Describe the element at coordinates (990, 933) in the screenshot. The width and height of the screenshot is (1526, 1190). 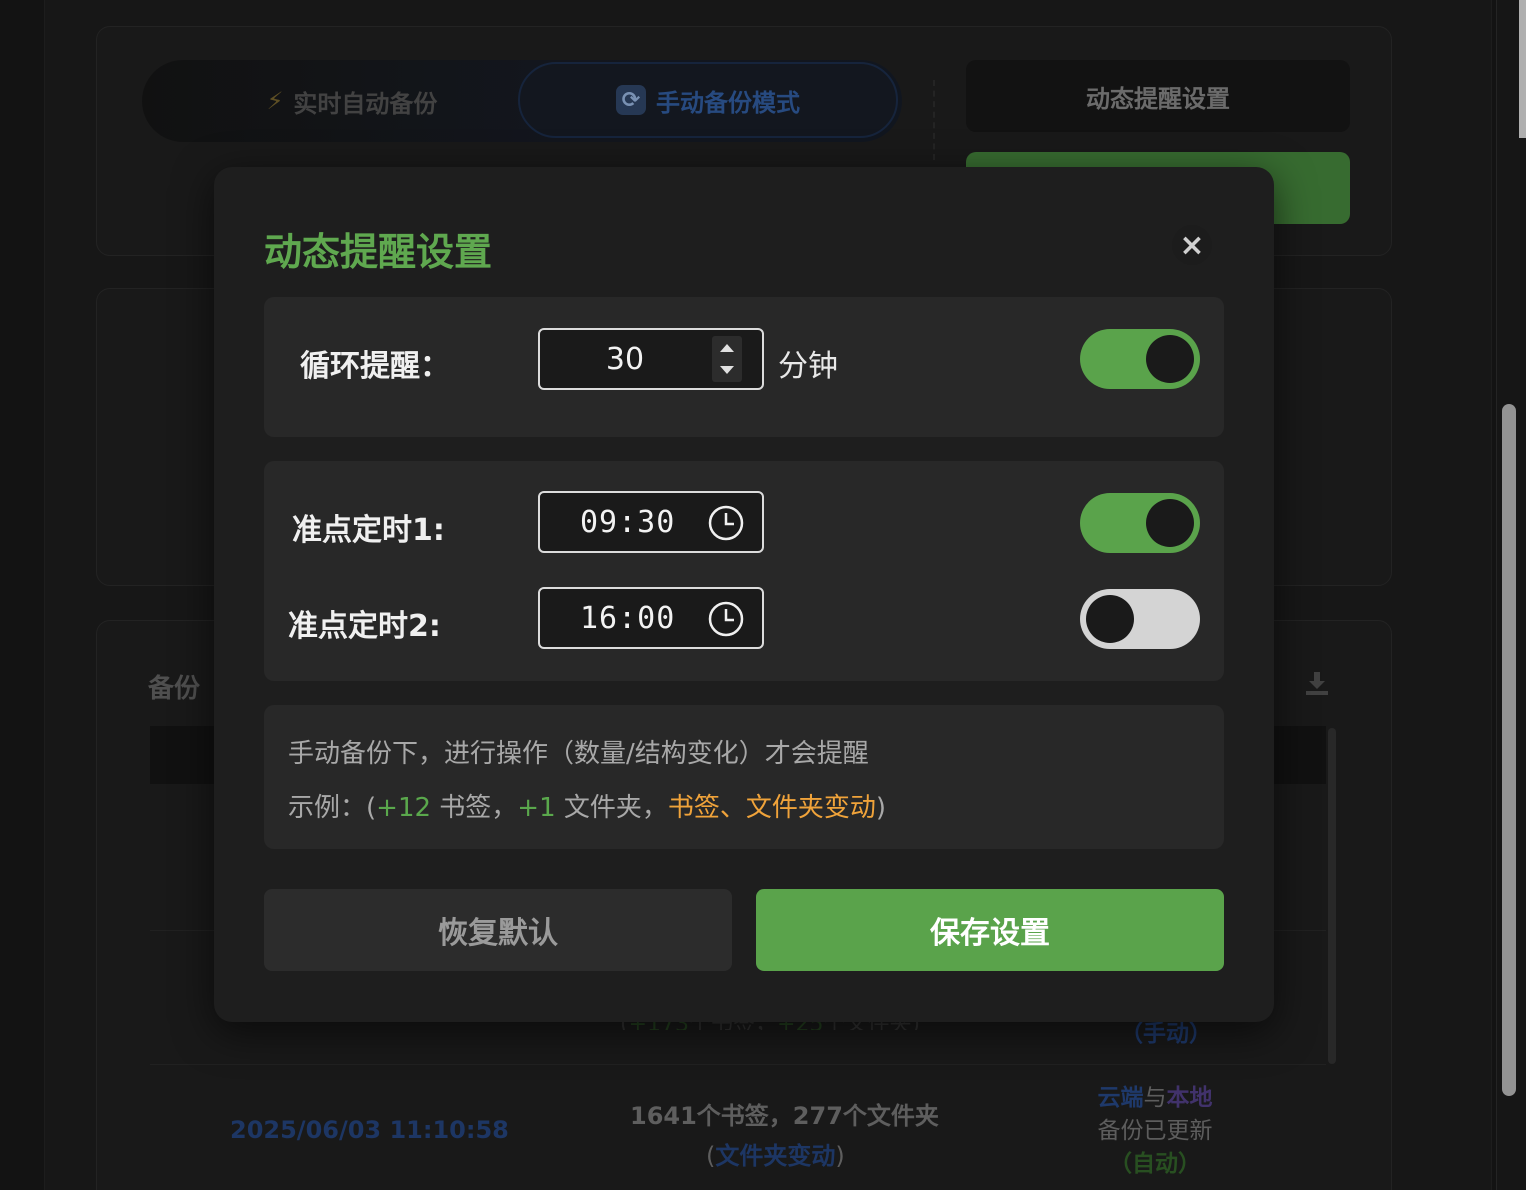
I see `save-settings-label: 保存设置` at that location.